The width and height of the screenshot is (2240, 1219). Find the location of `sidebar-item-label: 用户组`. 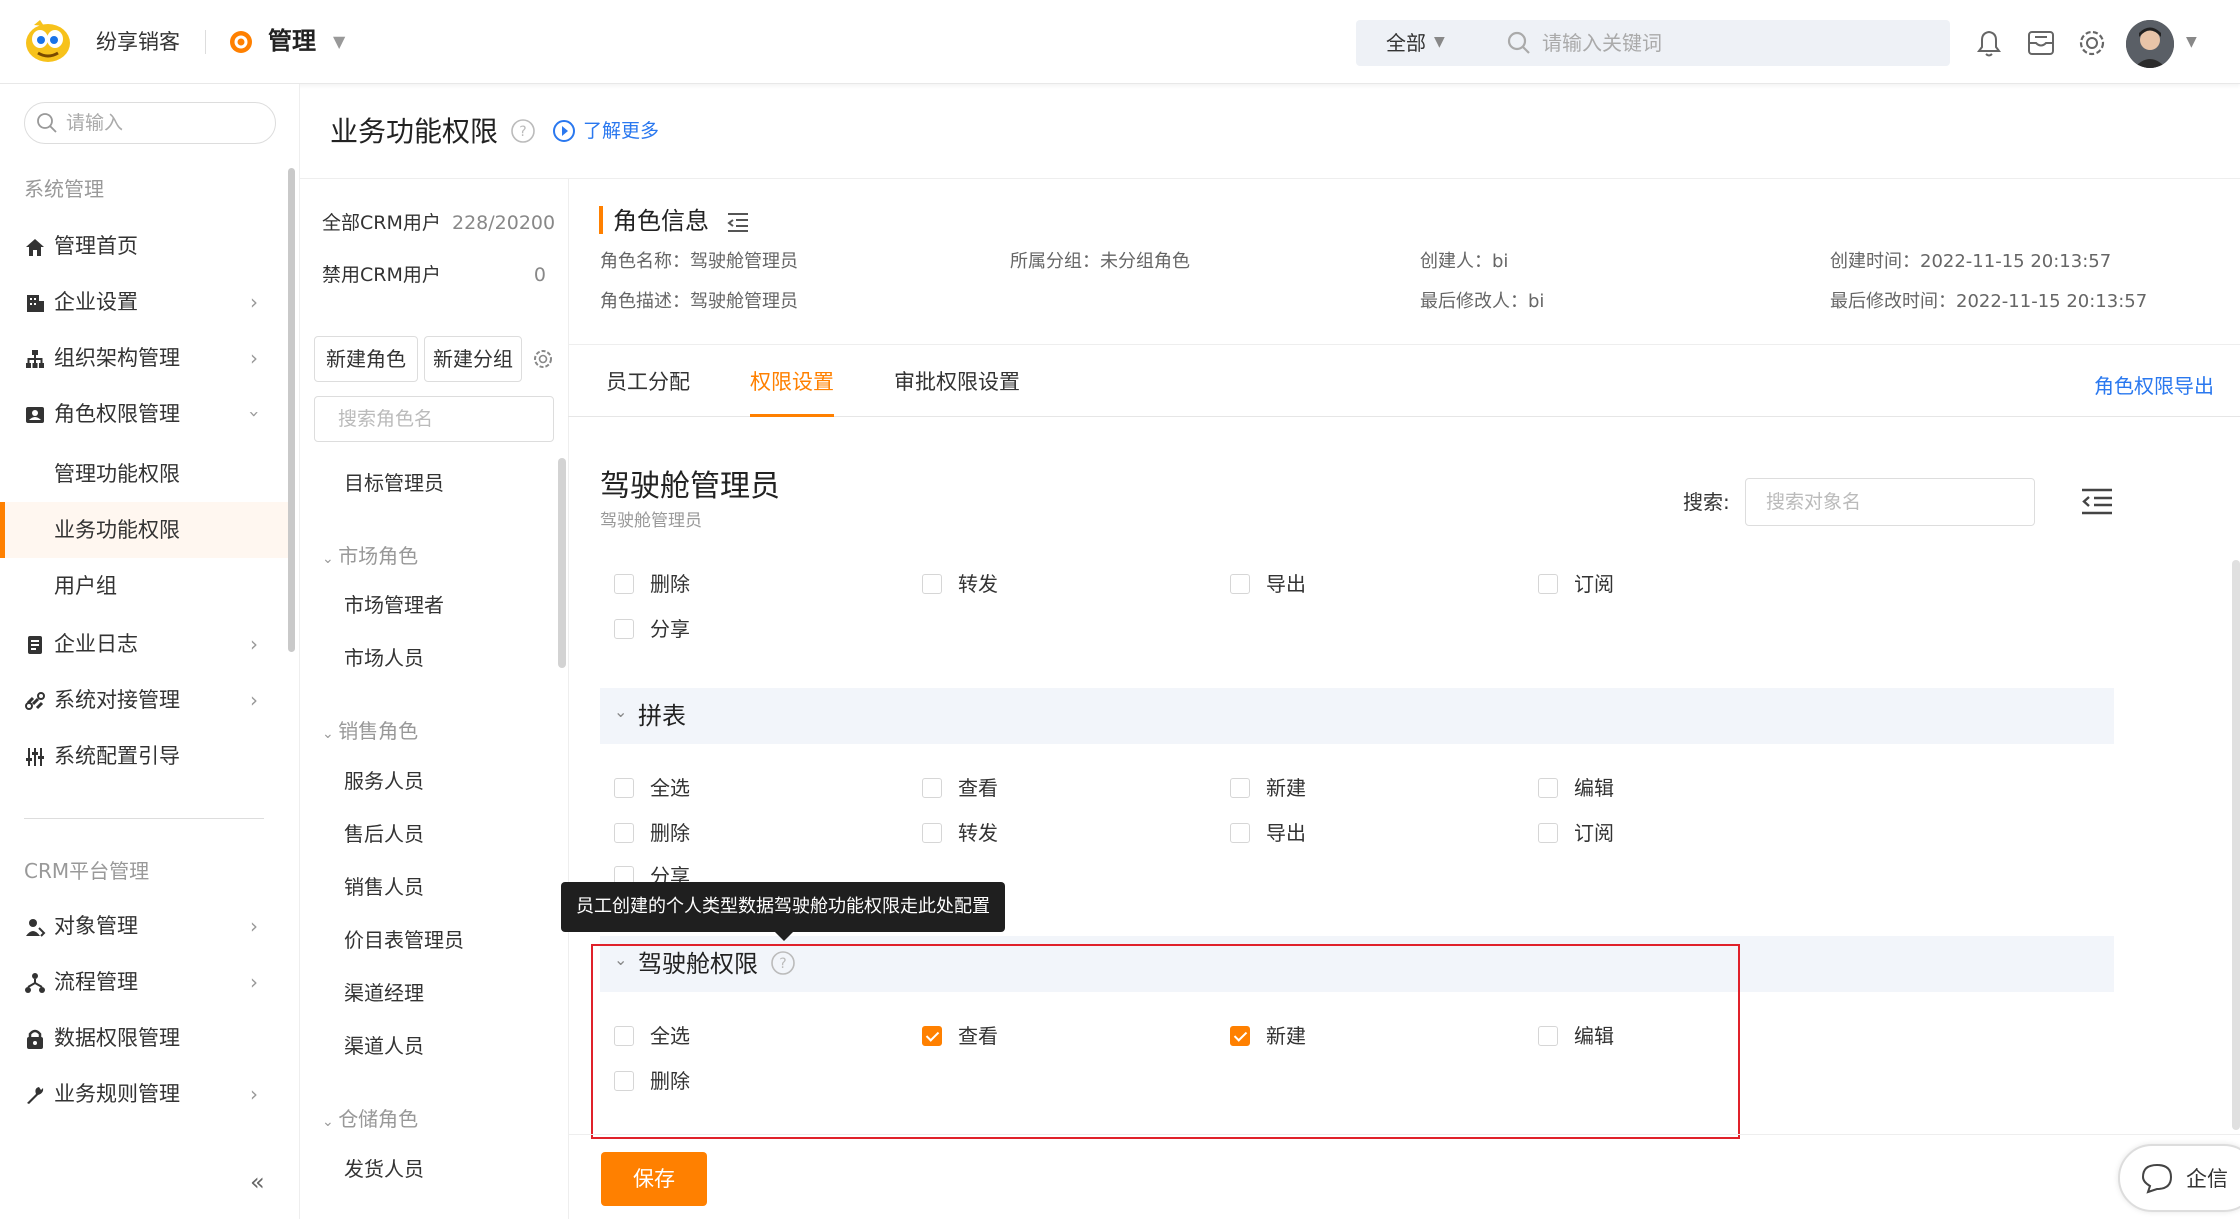

sidebar-item-label: 用户组 is located at coordinates (85, 586).